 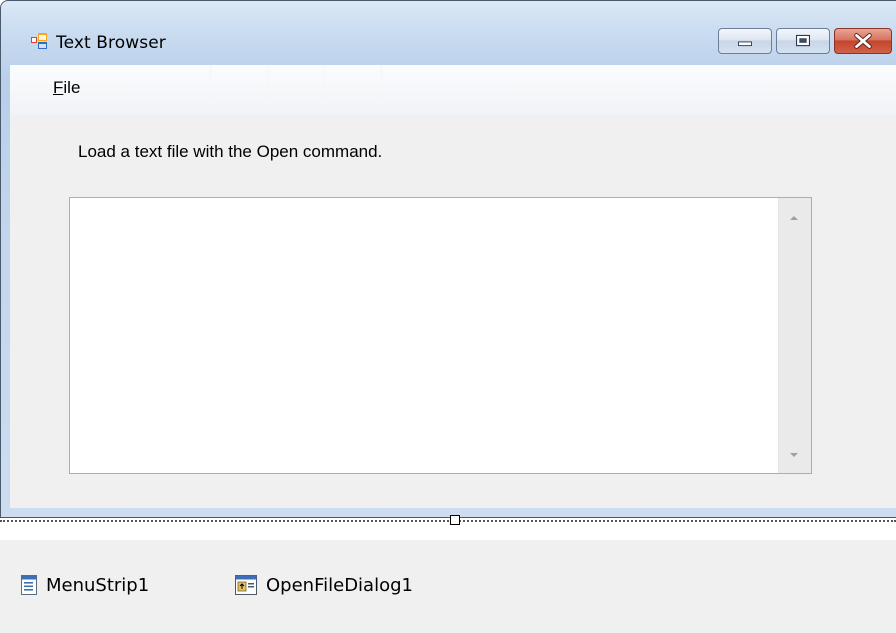 What do you see at coordinates (29, 585) in the screenshot?
I see `menustrip-icon` at bounding box center [29, 585].